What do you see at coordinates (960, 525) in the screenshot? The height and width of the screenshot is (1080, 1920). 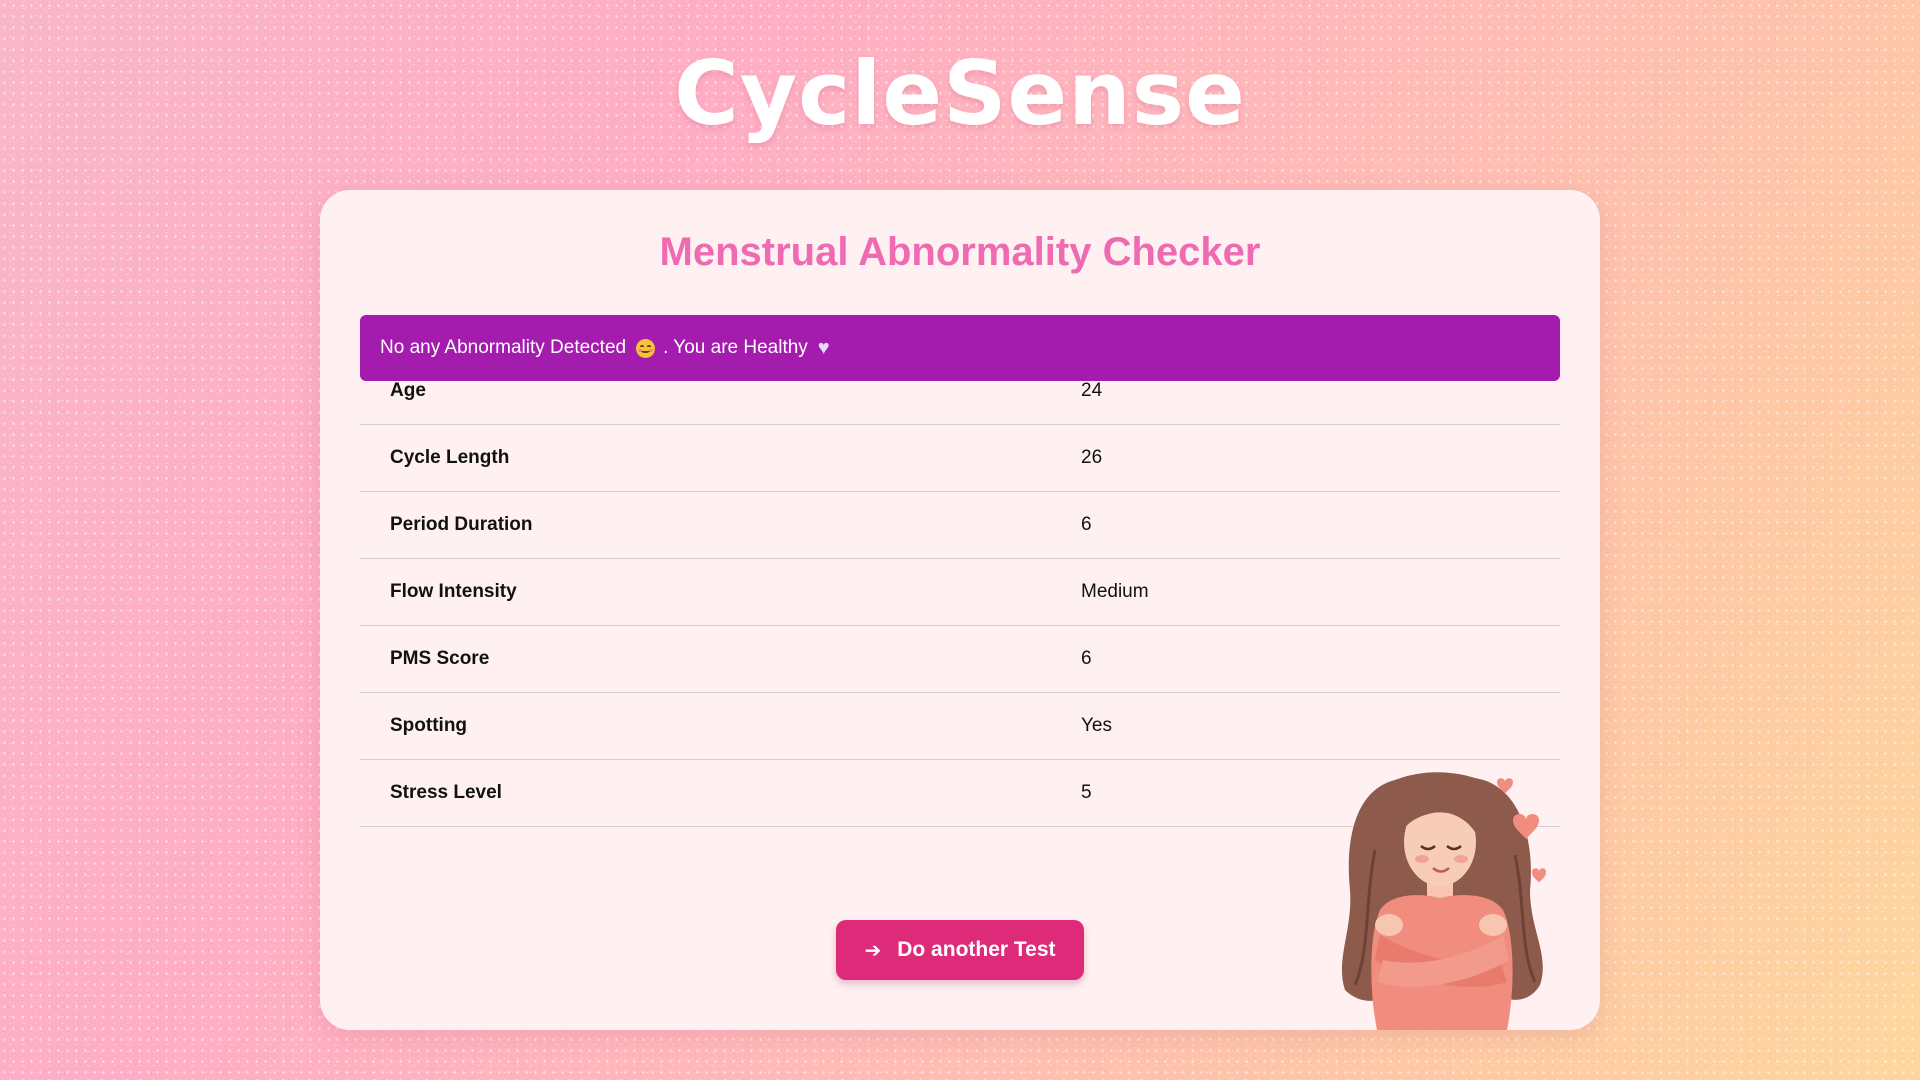 I see `table-row: Period Duration 6` at bounding box center [960, 525].